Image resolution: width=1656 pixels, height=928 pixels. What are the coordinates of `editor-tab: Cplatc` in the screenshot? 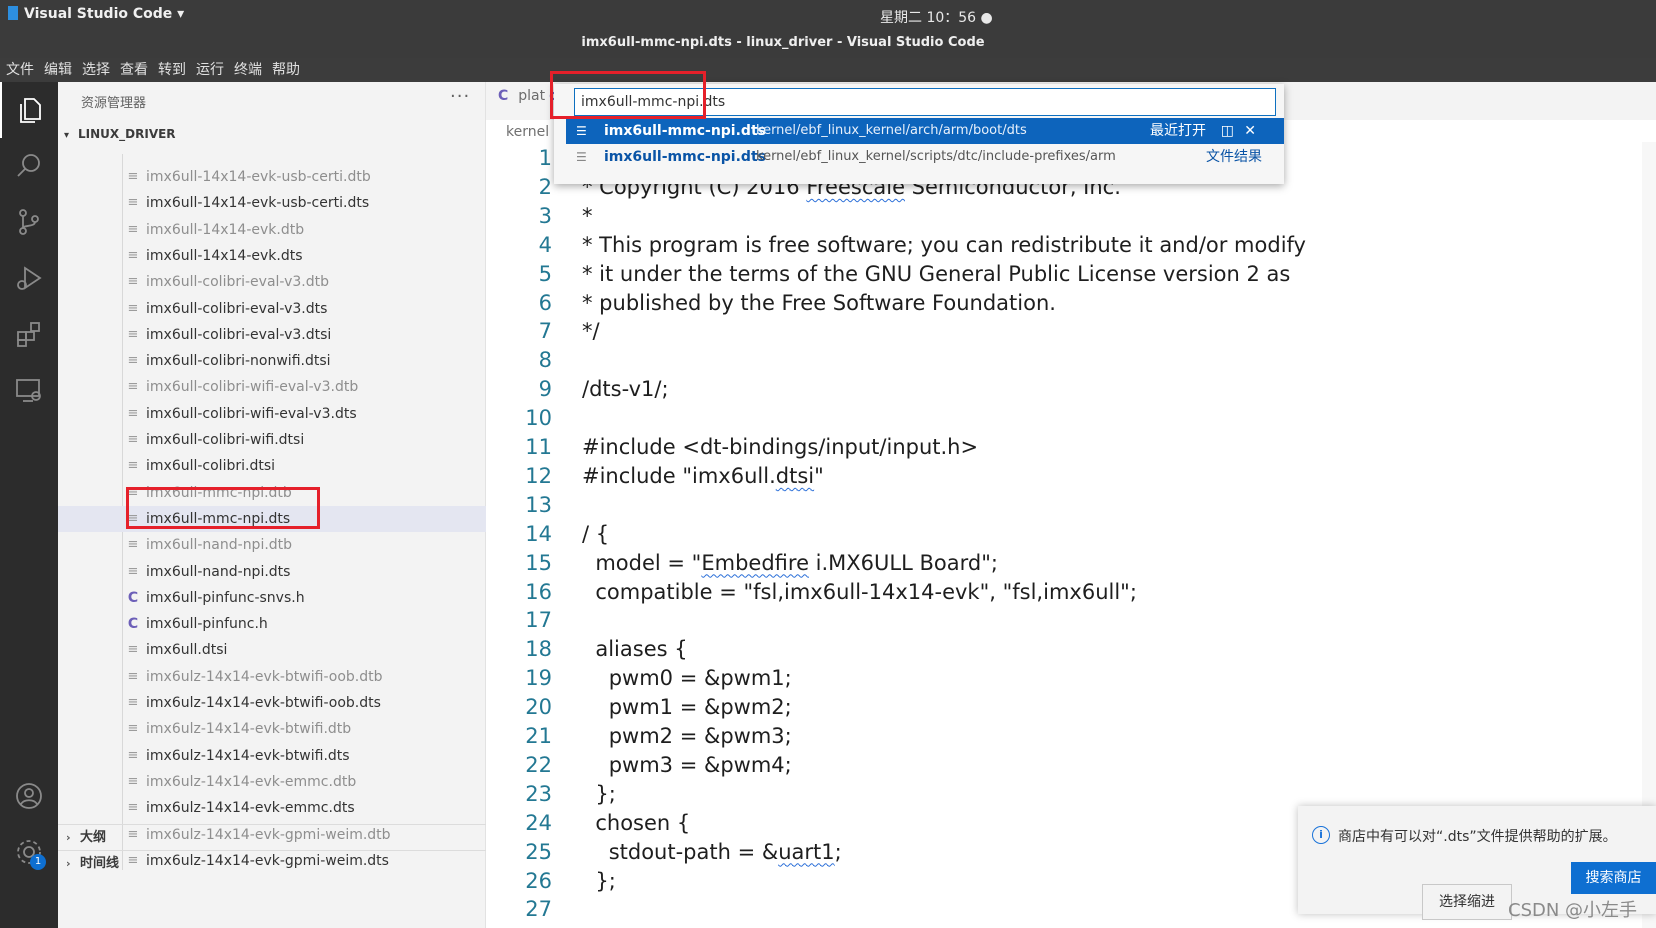 It's located at (527, 96).